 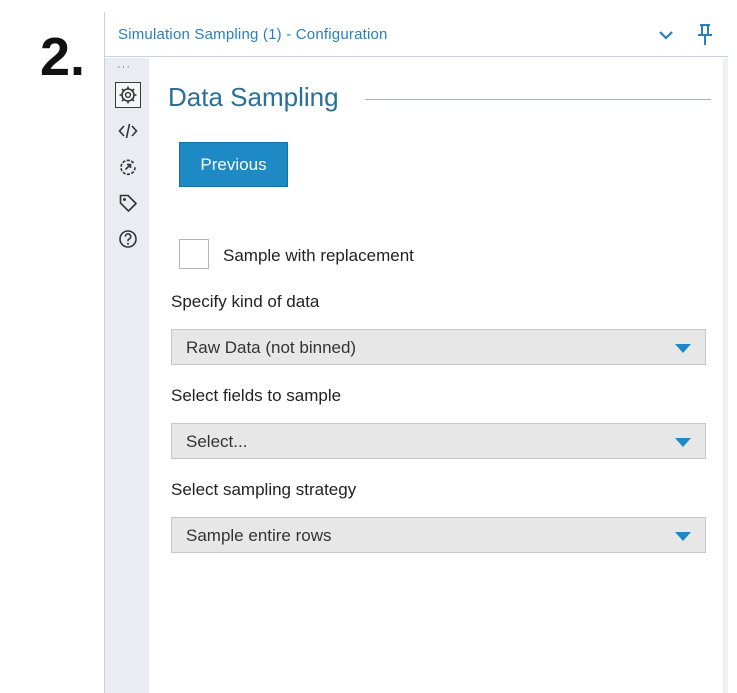 I want to click on kind-of-data-dropdown: Raw Data (not binned), so click(x=438, y=347).